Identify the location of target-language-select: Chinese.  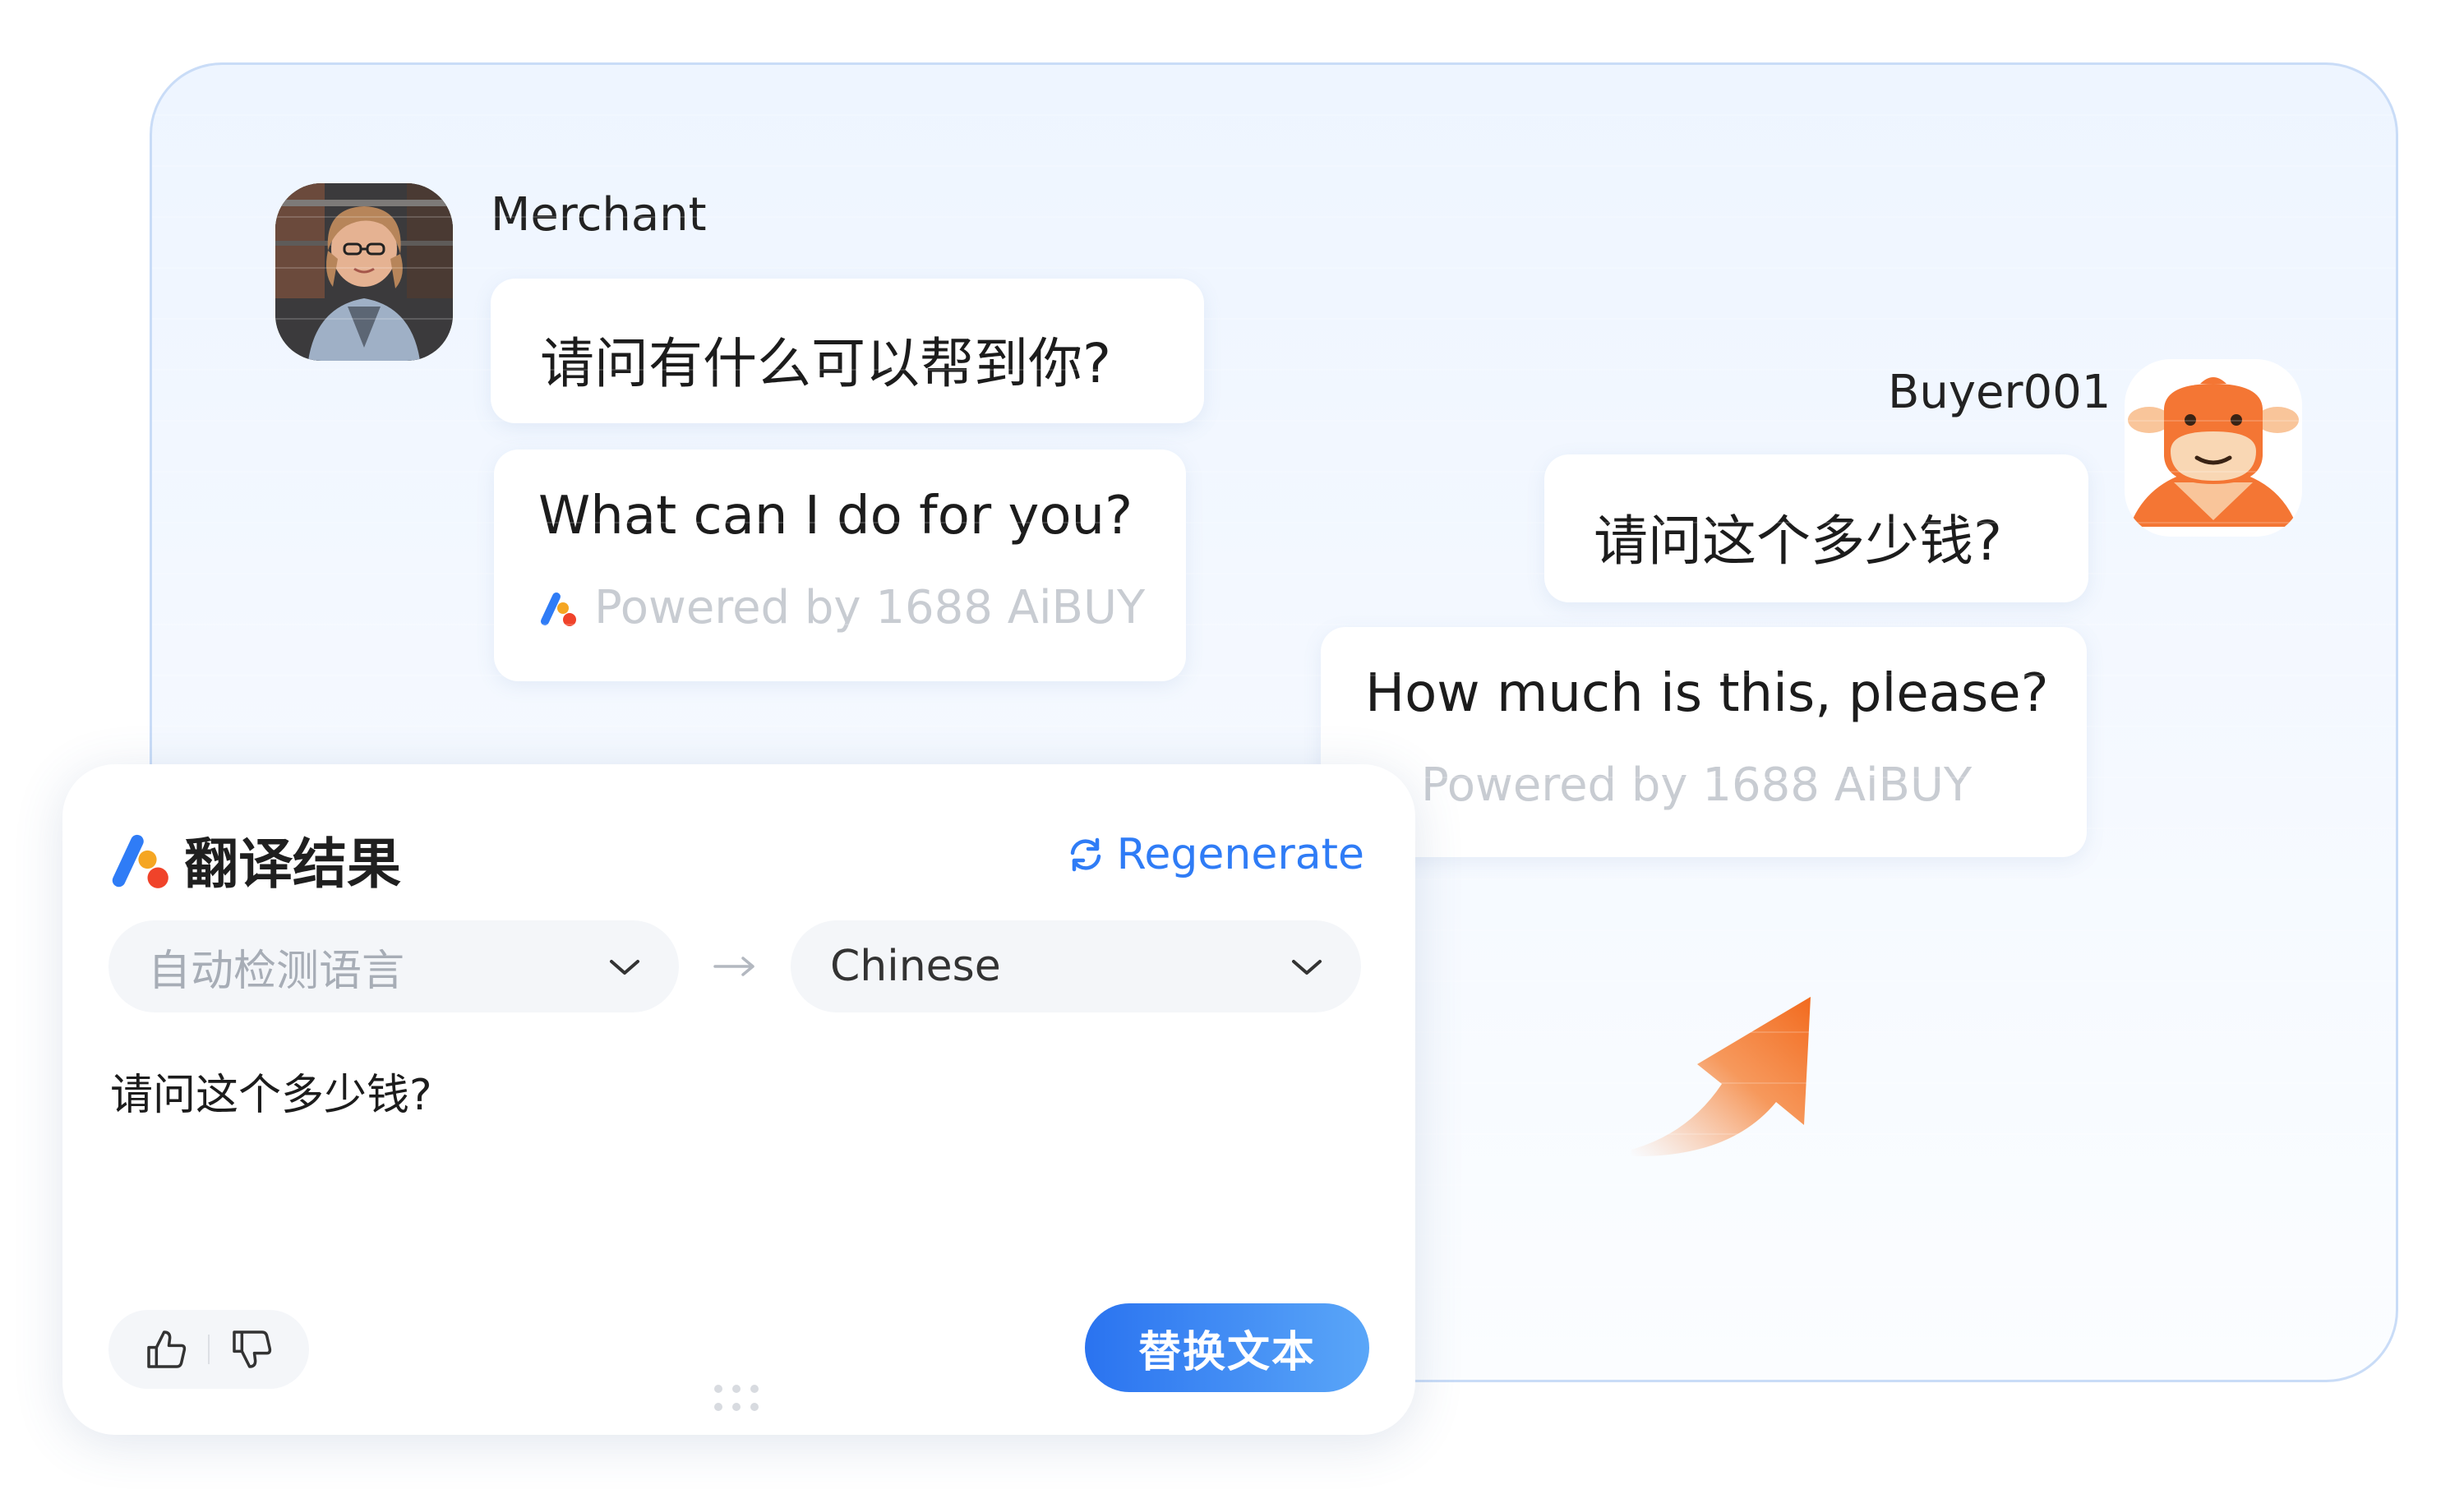
(1076, 966).